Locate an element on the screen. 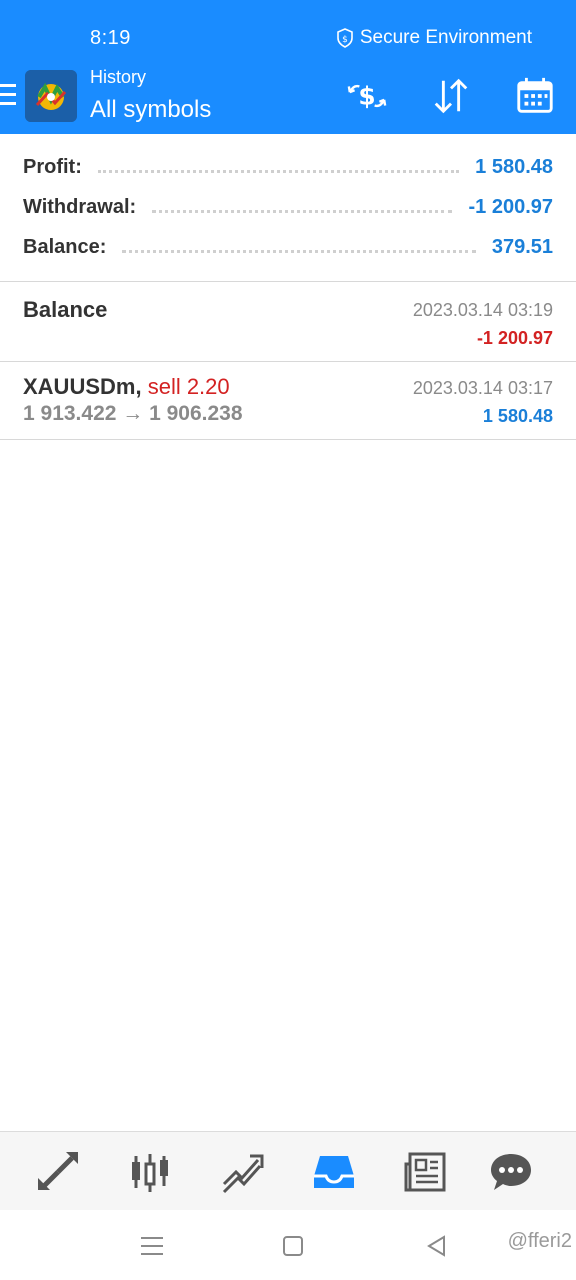 The height and width of the screenshot is (1280, 576). recent-apps-button is located at coordinates (152, 1246).